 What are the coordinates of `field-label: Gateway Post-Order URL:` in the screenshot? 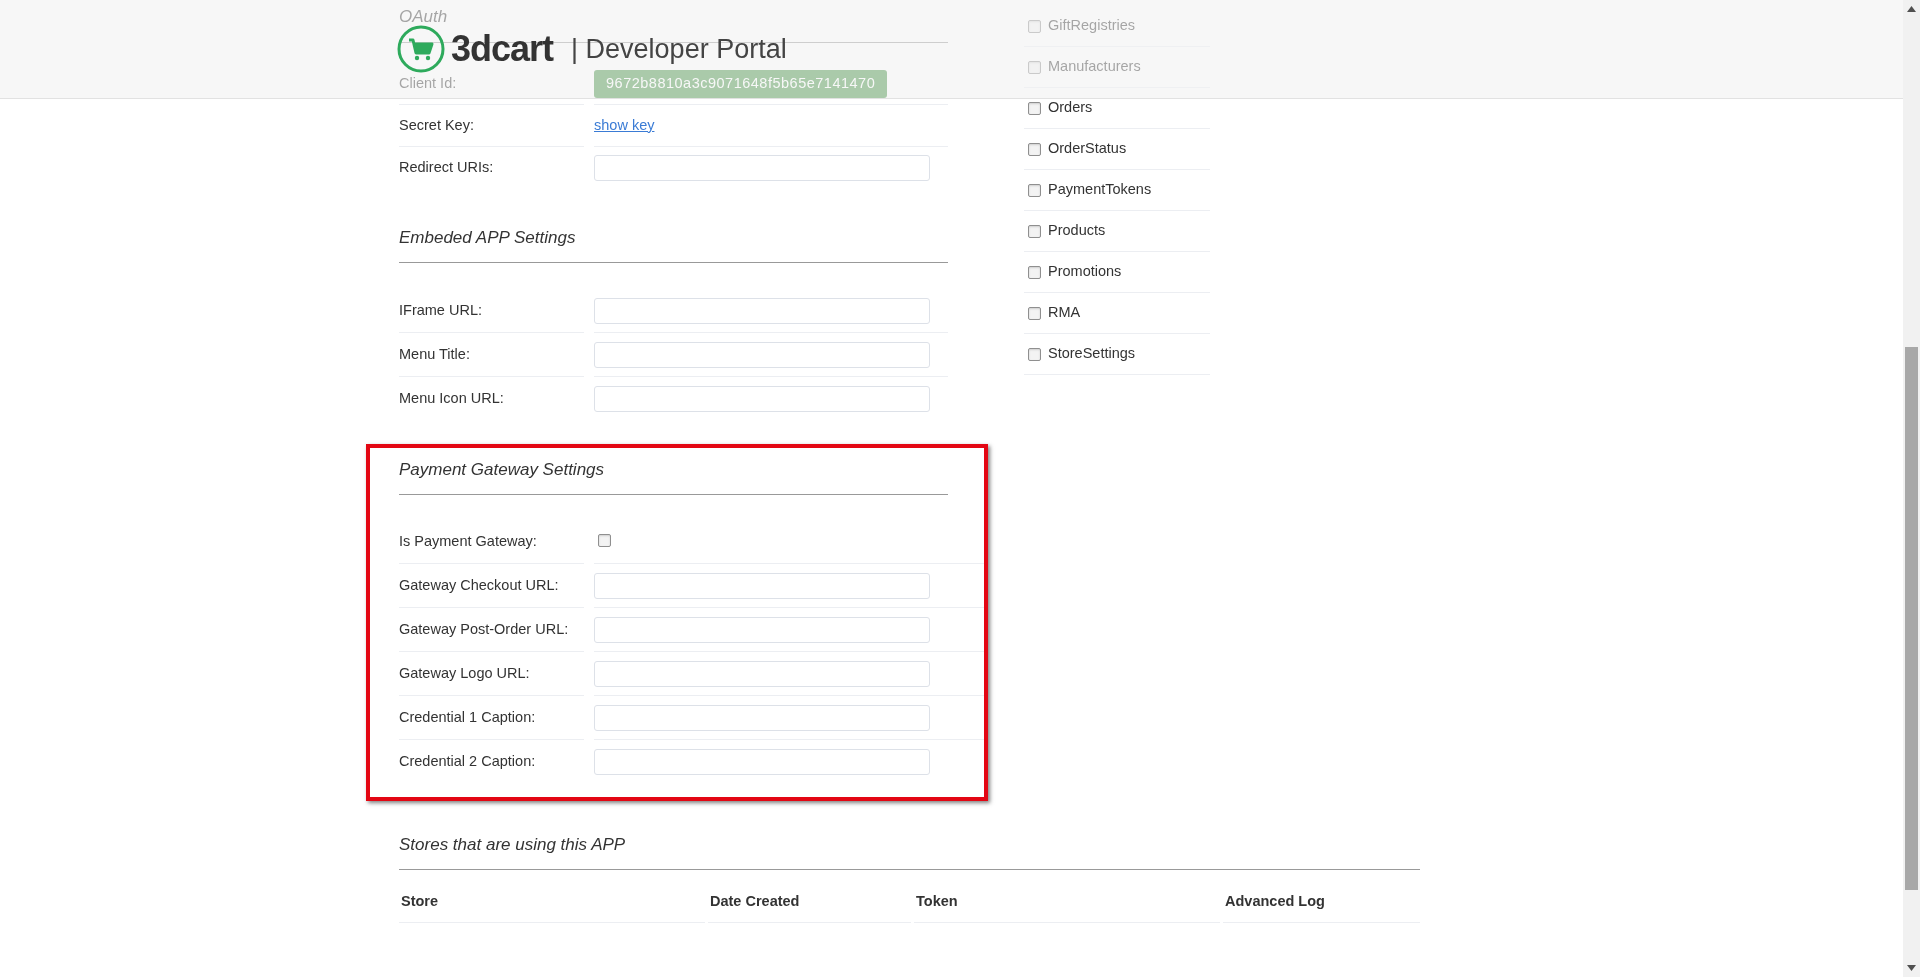 It's located at (484, 629).